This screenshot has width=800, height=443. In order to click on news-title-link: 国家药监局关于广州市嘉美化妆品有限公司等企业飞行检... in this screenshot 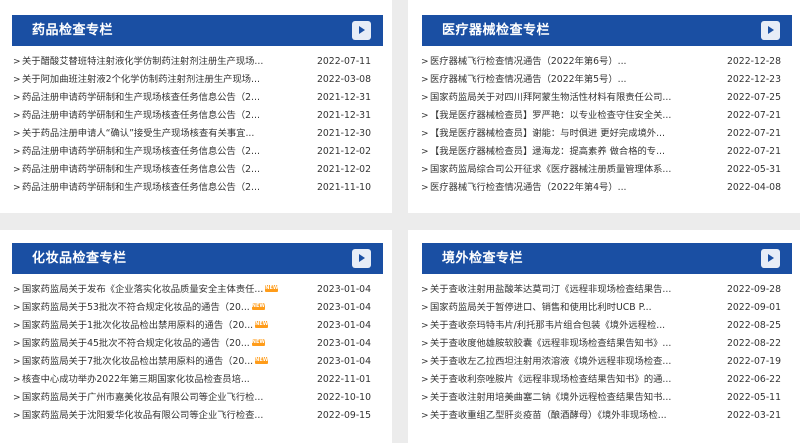, I will do `click(154, 398)`.